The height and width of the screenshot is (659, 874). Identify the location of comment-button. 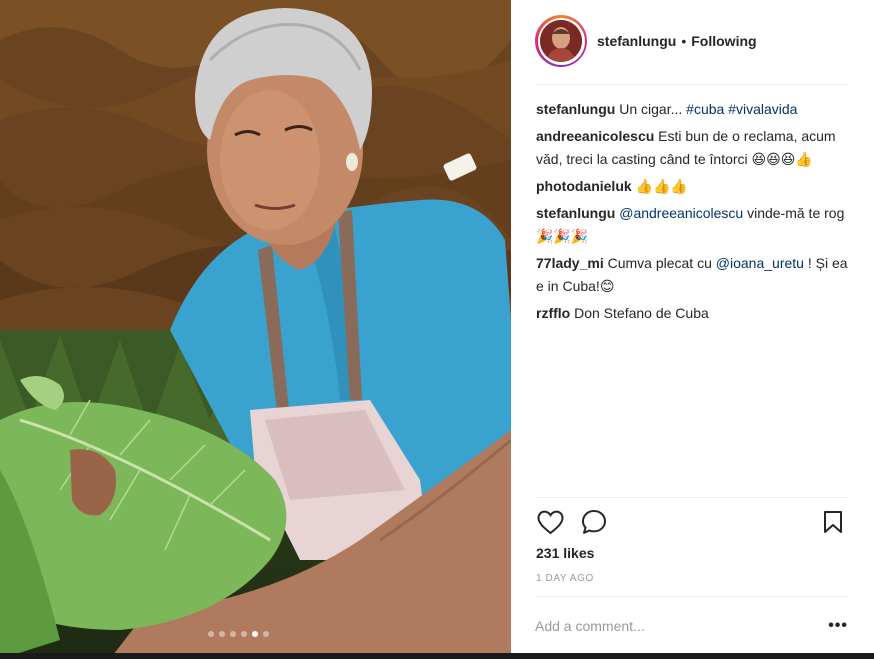
(594, 522).